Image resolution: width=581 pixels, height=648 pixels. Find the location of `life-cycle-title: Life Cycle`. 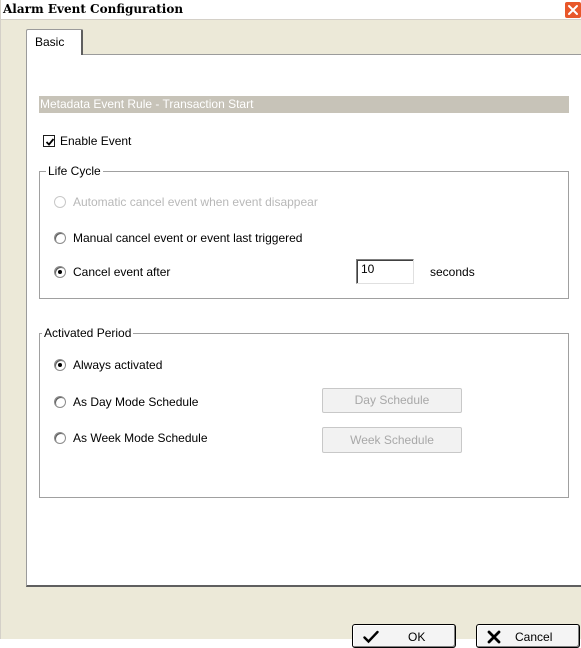

life-cycle-title: Life Cycle is located at coordinates (74, 171).